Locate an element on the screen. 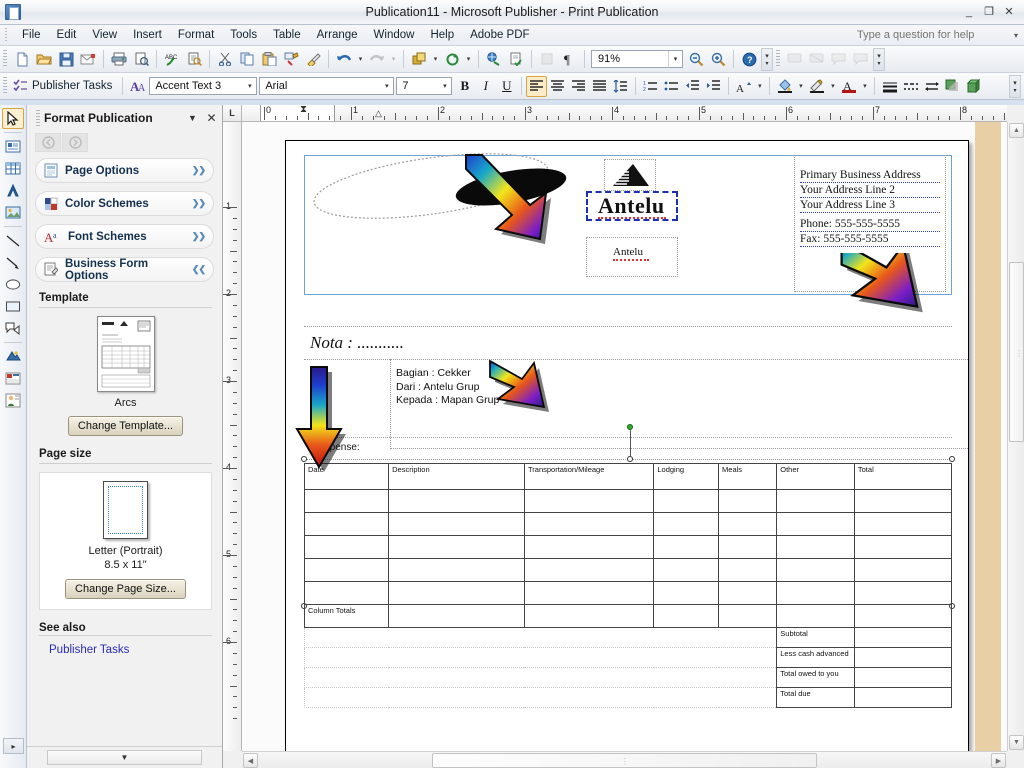 The image size is (1024, 768). redo-icon is located at coordinates (377, 59).